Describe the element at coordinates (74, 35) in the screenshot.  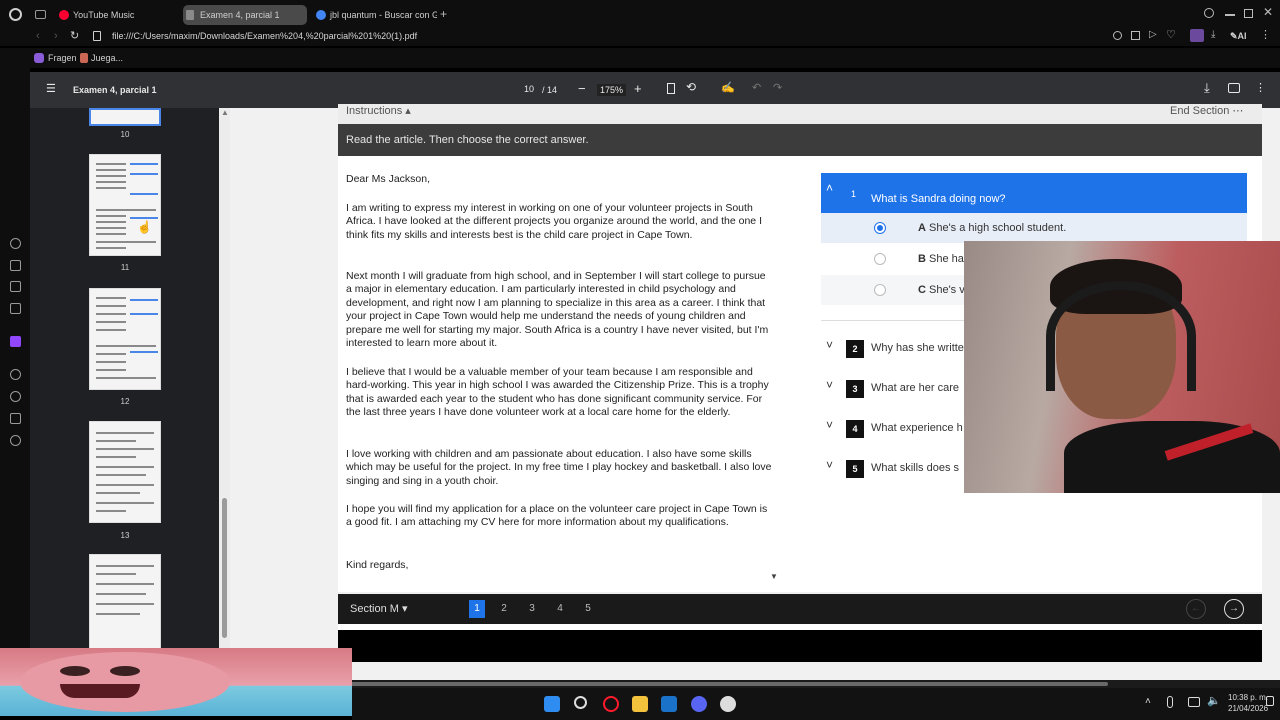
I see `reload-icon: ↻` at that location.